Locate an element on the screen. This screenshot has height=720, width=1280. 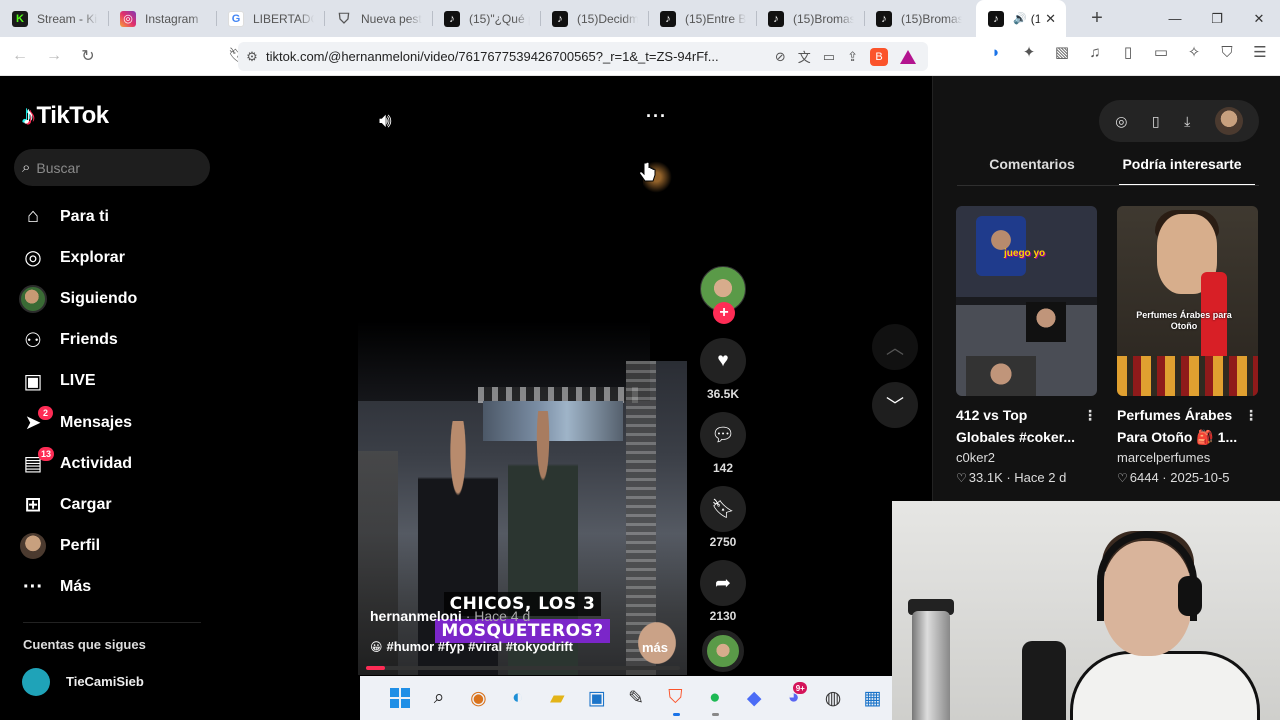
brave-browser-icon: ⛉ is located at coordinates (675, 698).